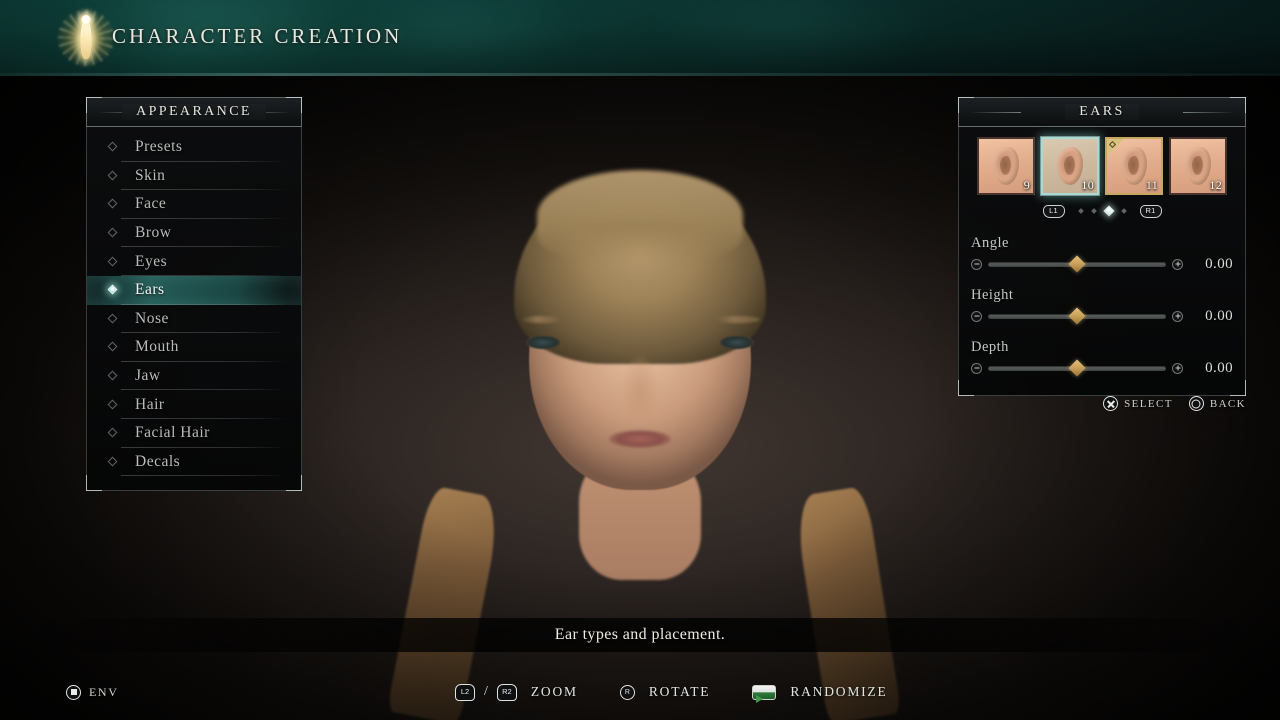  Describe the element at coordinates (150, 404) in the screenshot. I see `sidebar-item-label: Hair` at that location.